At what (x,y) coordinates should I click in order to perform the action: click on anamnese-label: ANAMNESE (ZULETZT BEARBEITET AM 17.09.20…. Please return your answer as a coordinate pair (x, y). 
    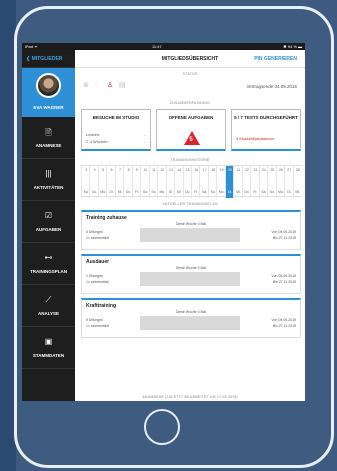
    Looking at the image, I should click on (190, 397).